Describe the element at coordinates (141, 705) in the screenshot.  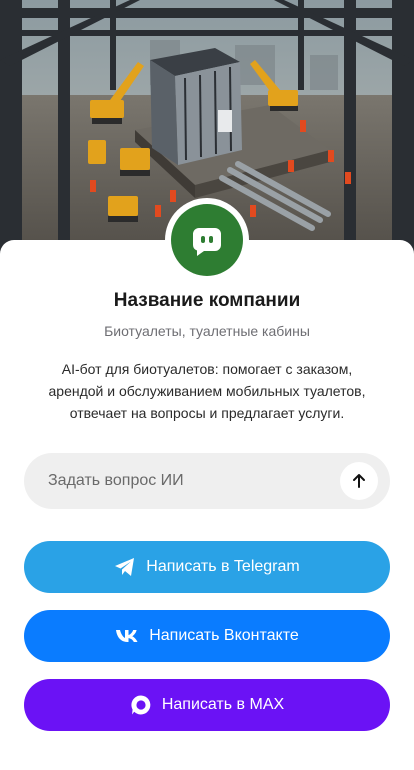
I see `max-icon` at that location.